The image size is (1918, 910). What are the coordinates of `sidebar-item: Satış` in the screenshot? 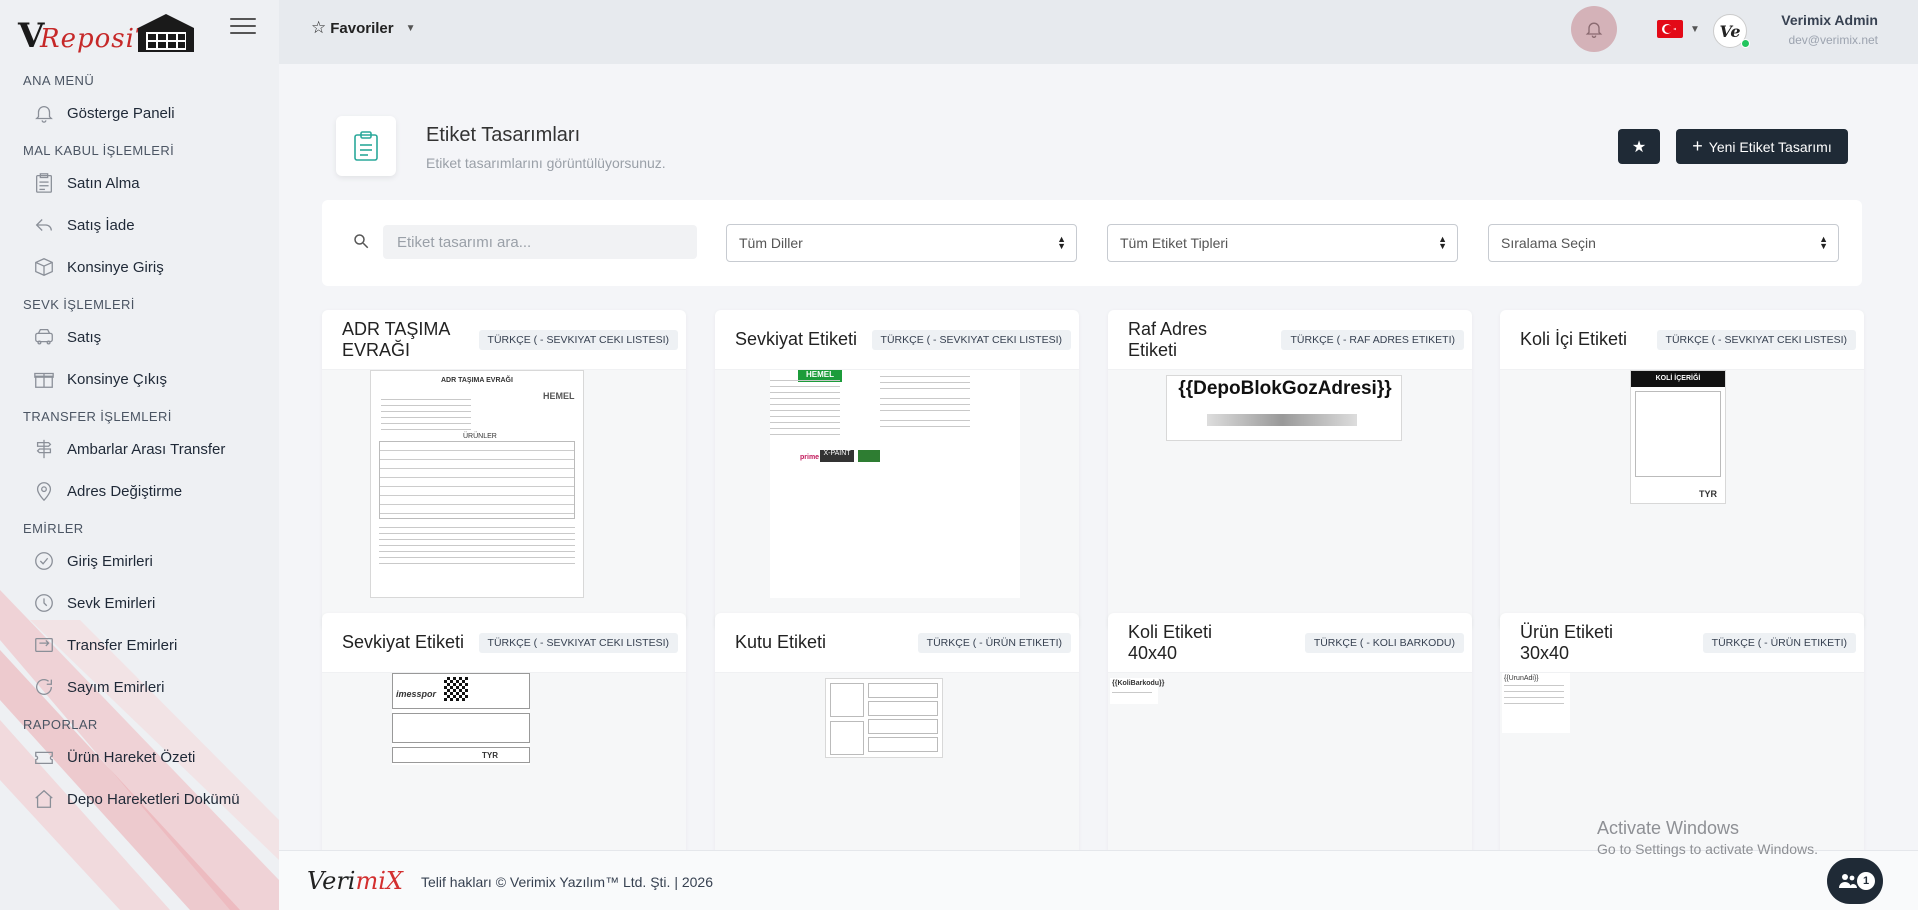 It's located at (139, 337).